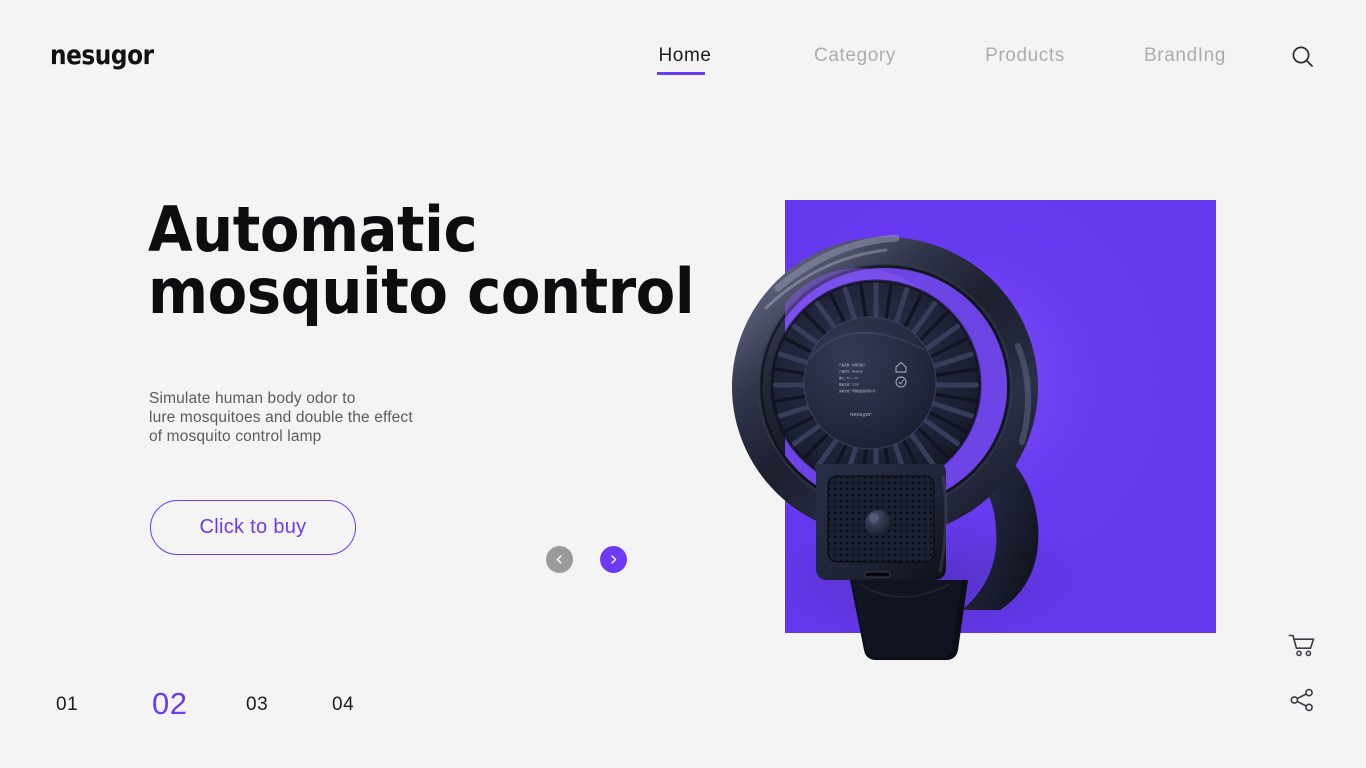 The width and height of the screenshot is (1366, 768). What do you see at coordinates (681, 73) in the screenshot?
I see `nav-active-underline` at bounding box center [681, 73].